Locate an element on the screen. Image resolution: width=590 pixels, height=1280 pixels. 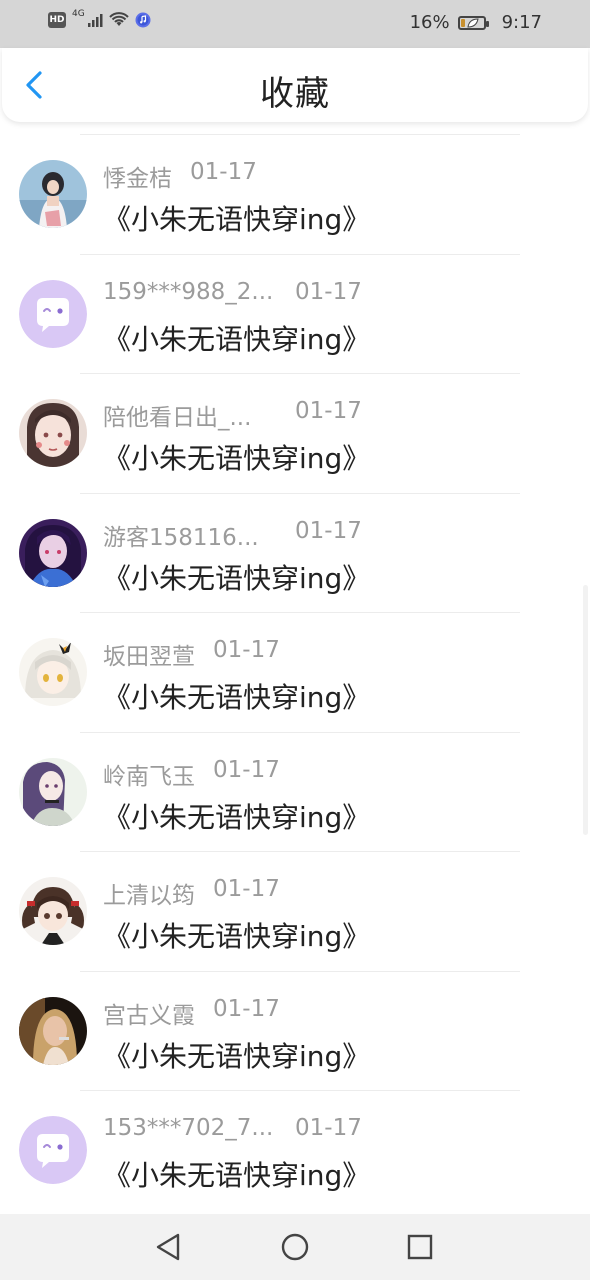
leaf-icon is located at coordinates (472, 22).